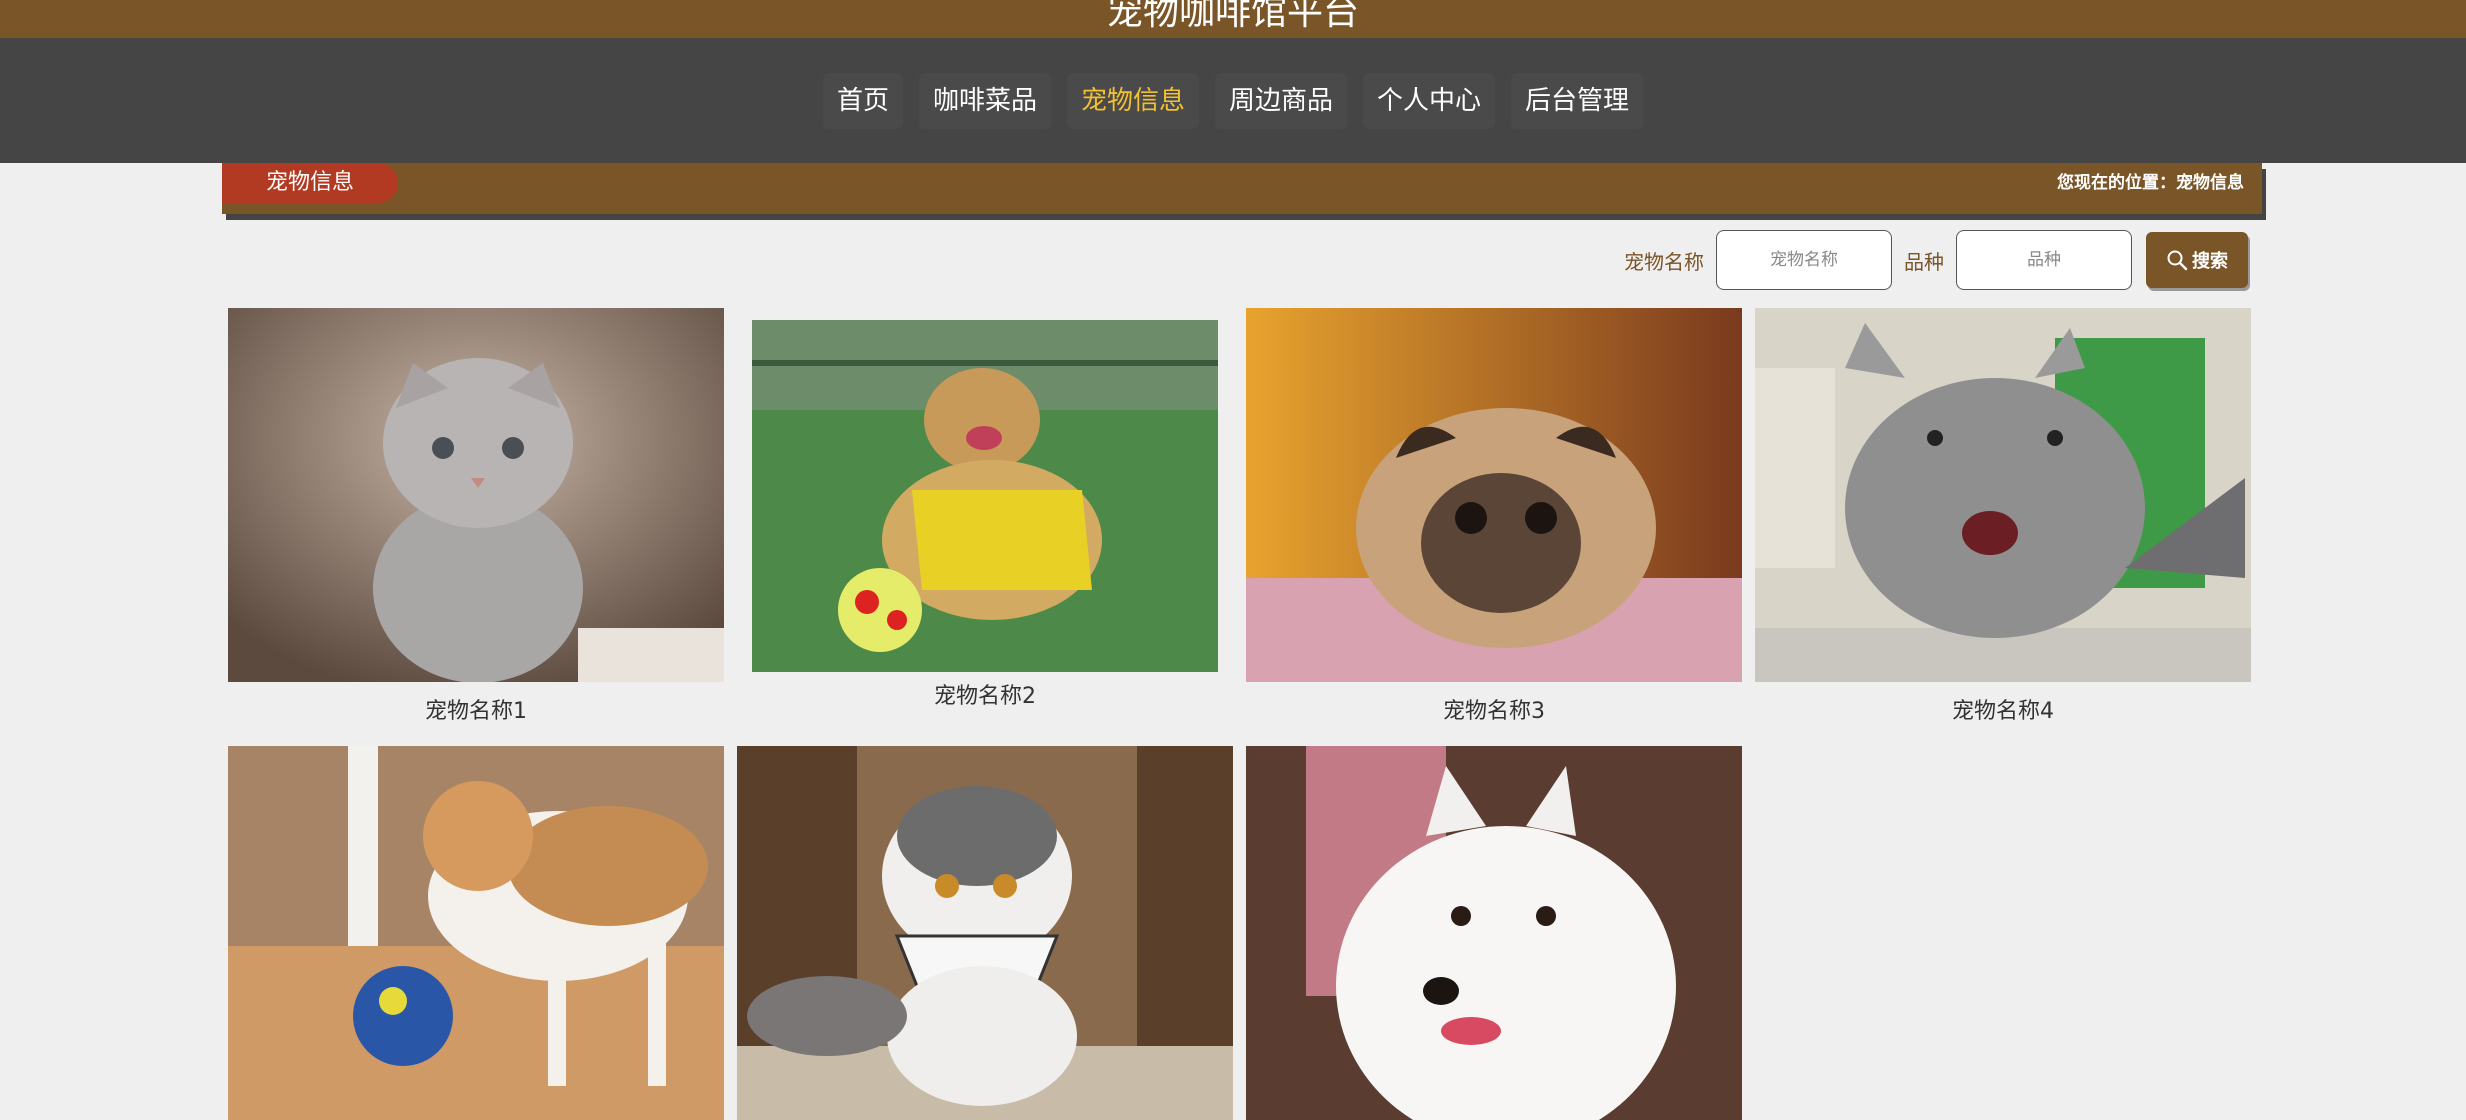 The image size is (2466, 1120). What do you see at coordinates (1494, 709) in the screenshot?
I see `pet-name-label: 宠物名称3` at bounding box center [1494, 709].